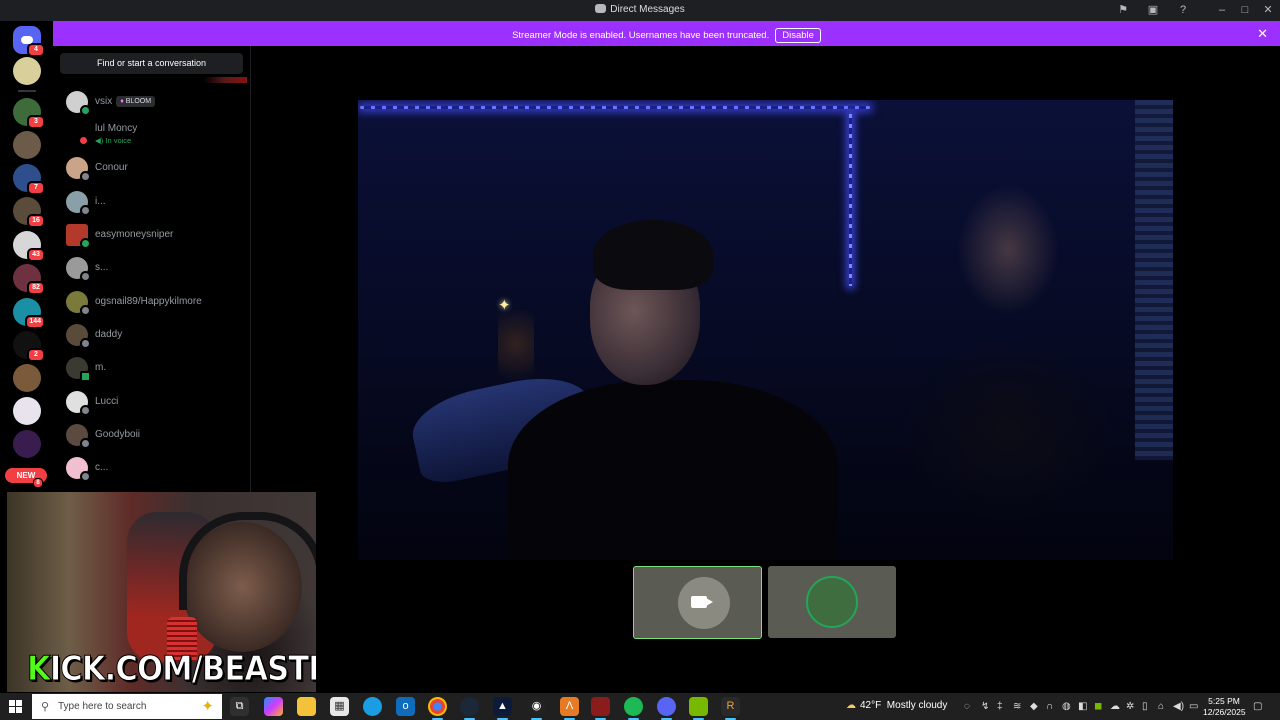 The image size is (1280, 720). Describe the element at coordinates (1183, 10) in the screenshot. I see `help-icon: ?` at that location.